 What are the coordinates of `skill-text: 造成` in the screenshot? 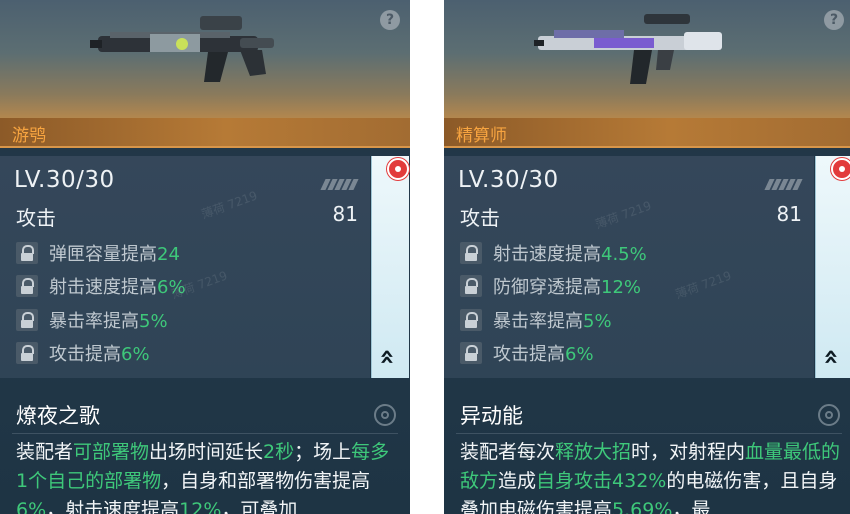 It's located at (517, 481).